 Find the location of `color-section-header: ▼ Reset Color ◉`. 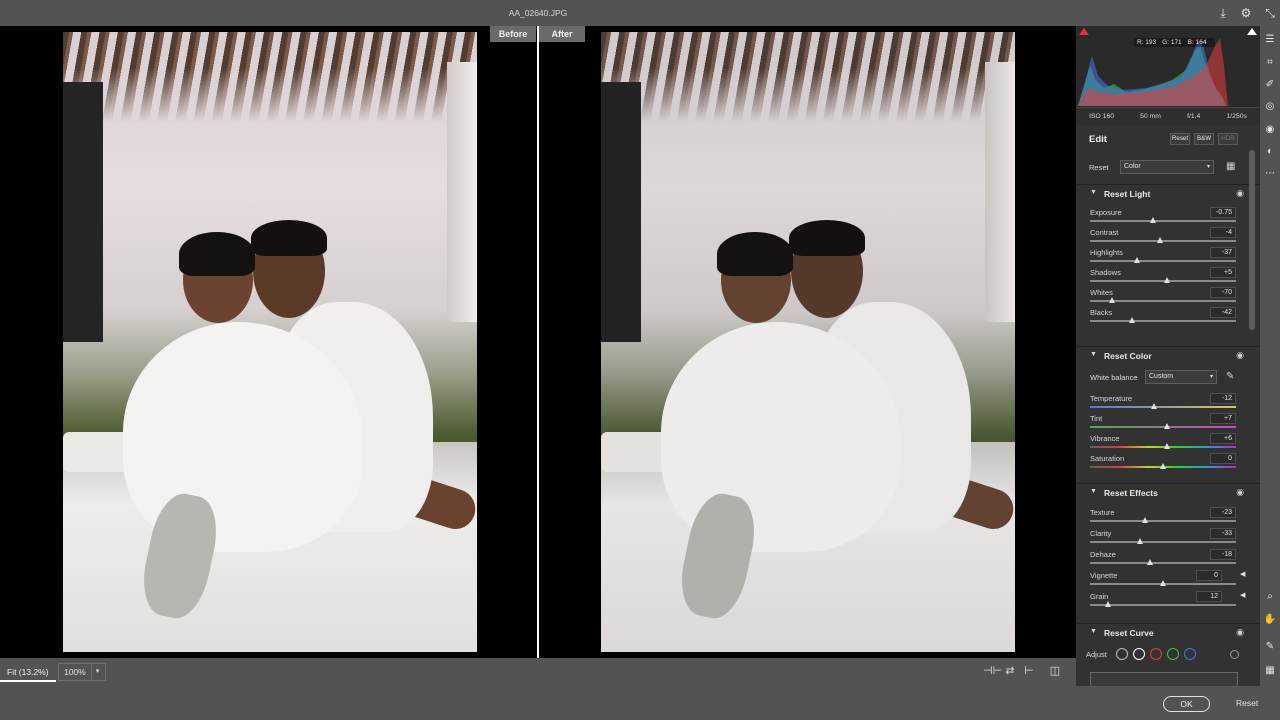

color-section-header: ▼ Reset Color ◉ is located at coordinates (1168, 355).